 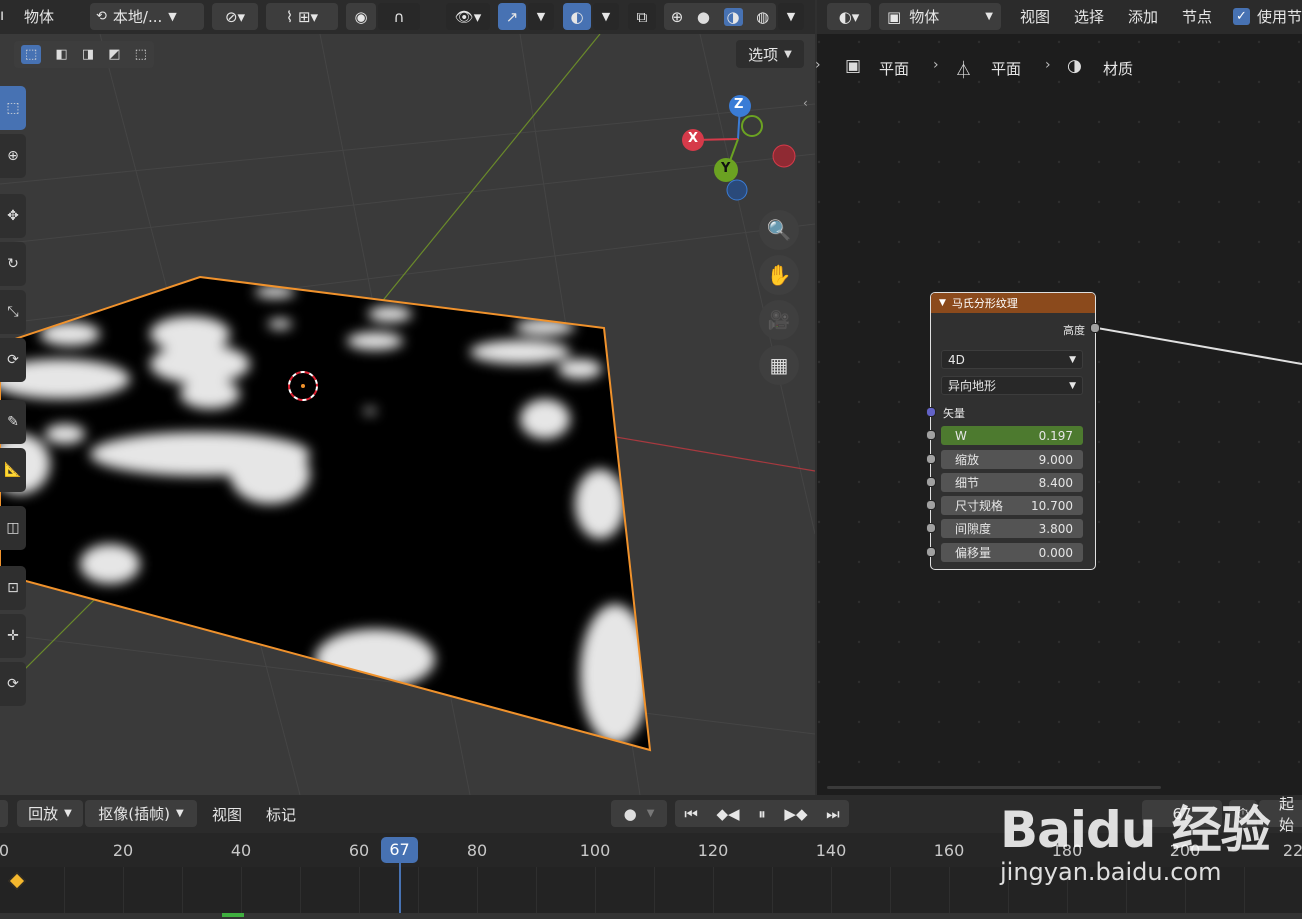 I want to click on dimension-input-socket, so click(x=931, y=505).